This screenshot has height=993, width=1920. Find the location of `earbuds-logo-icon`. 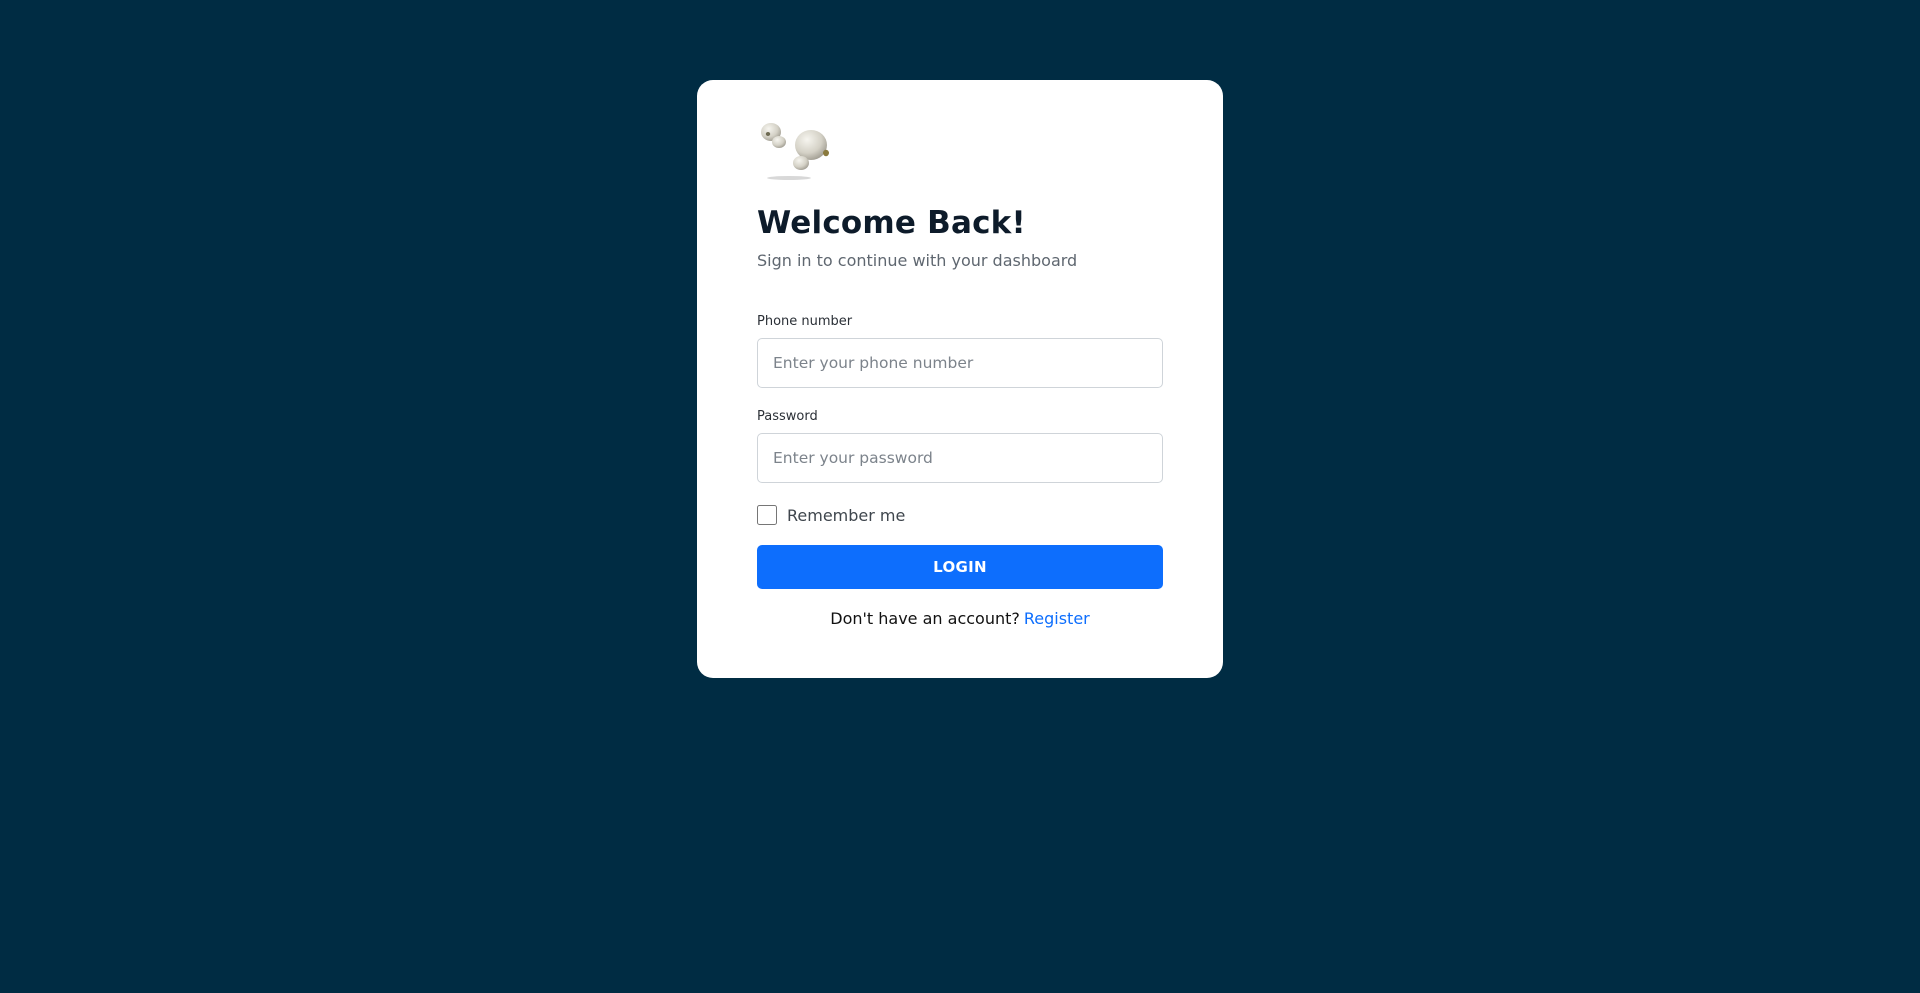

earbuds-logo-icon is located at coordinates (795, 151).